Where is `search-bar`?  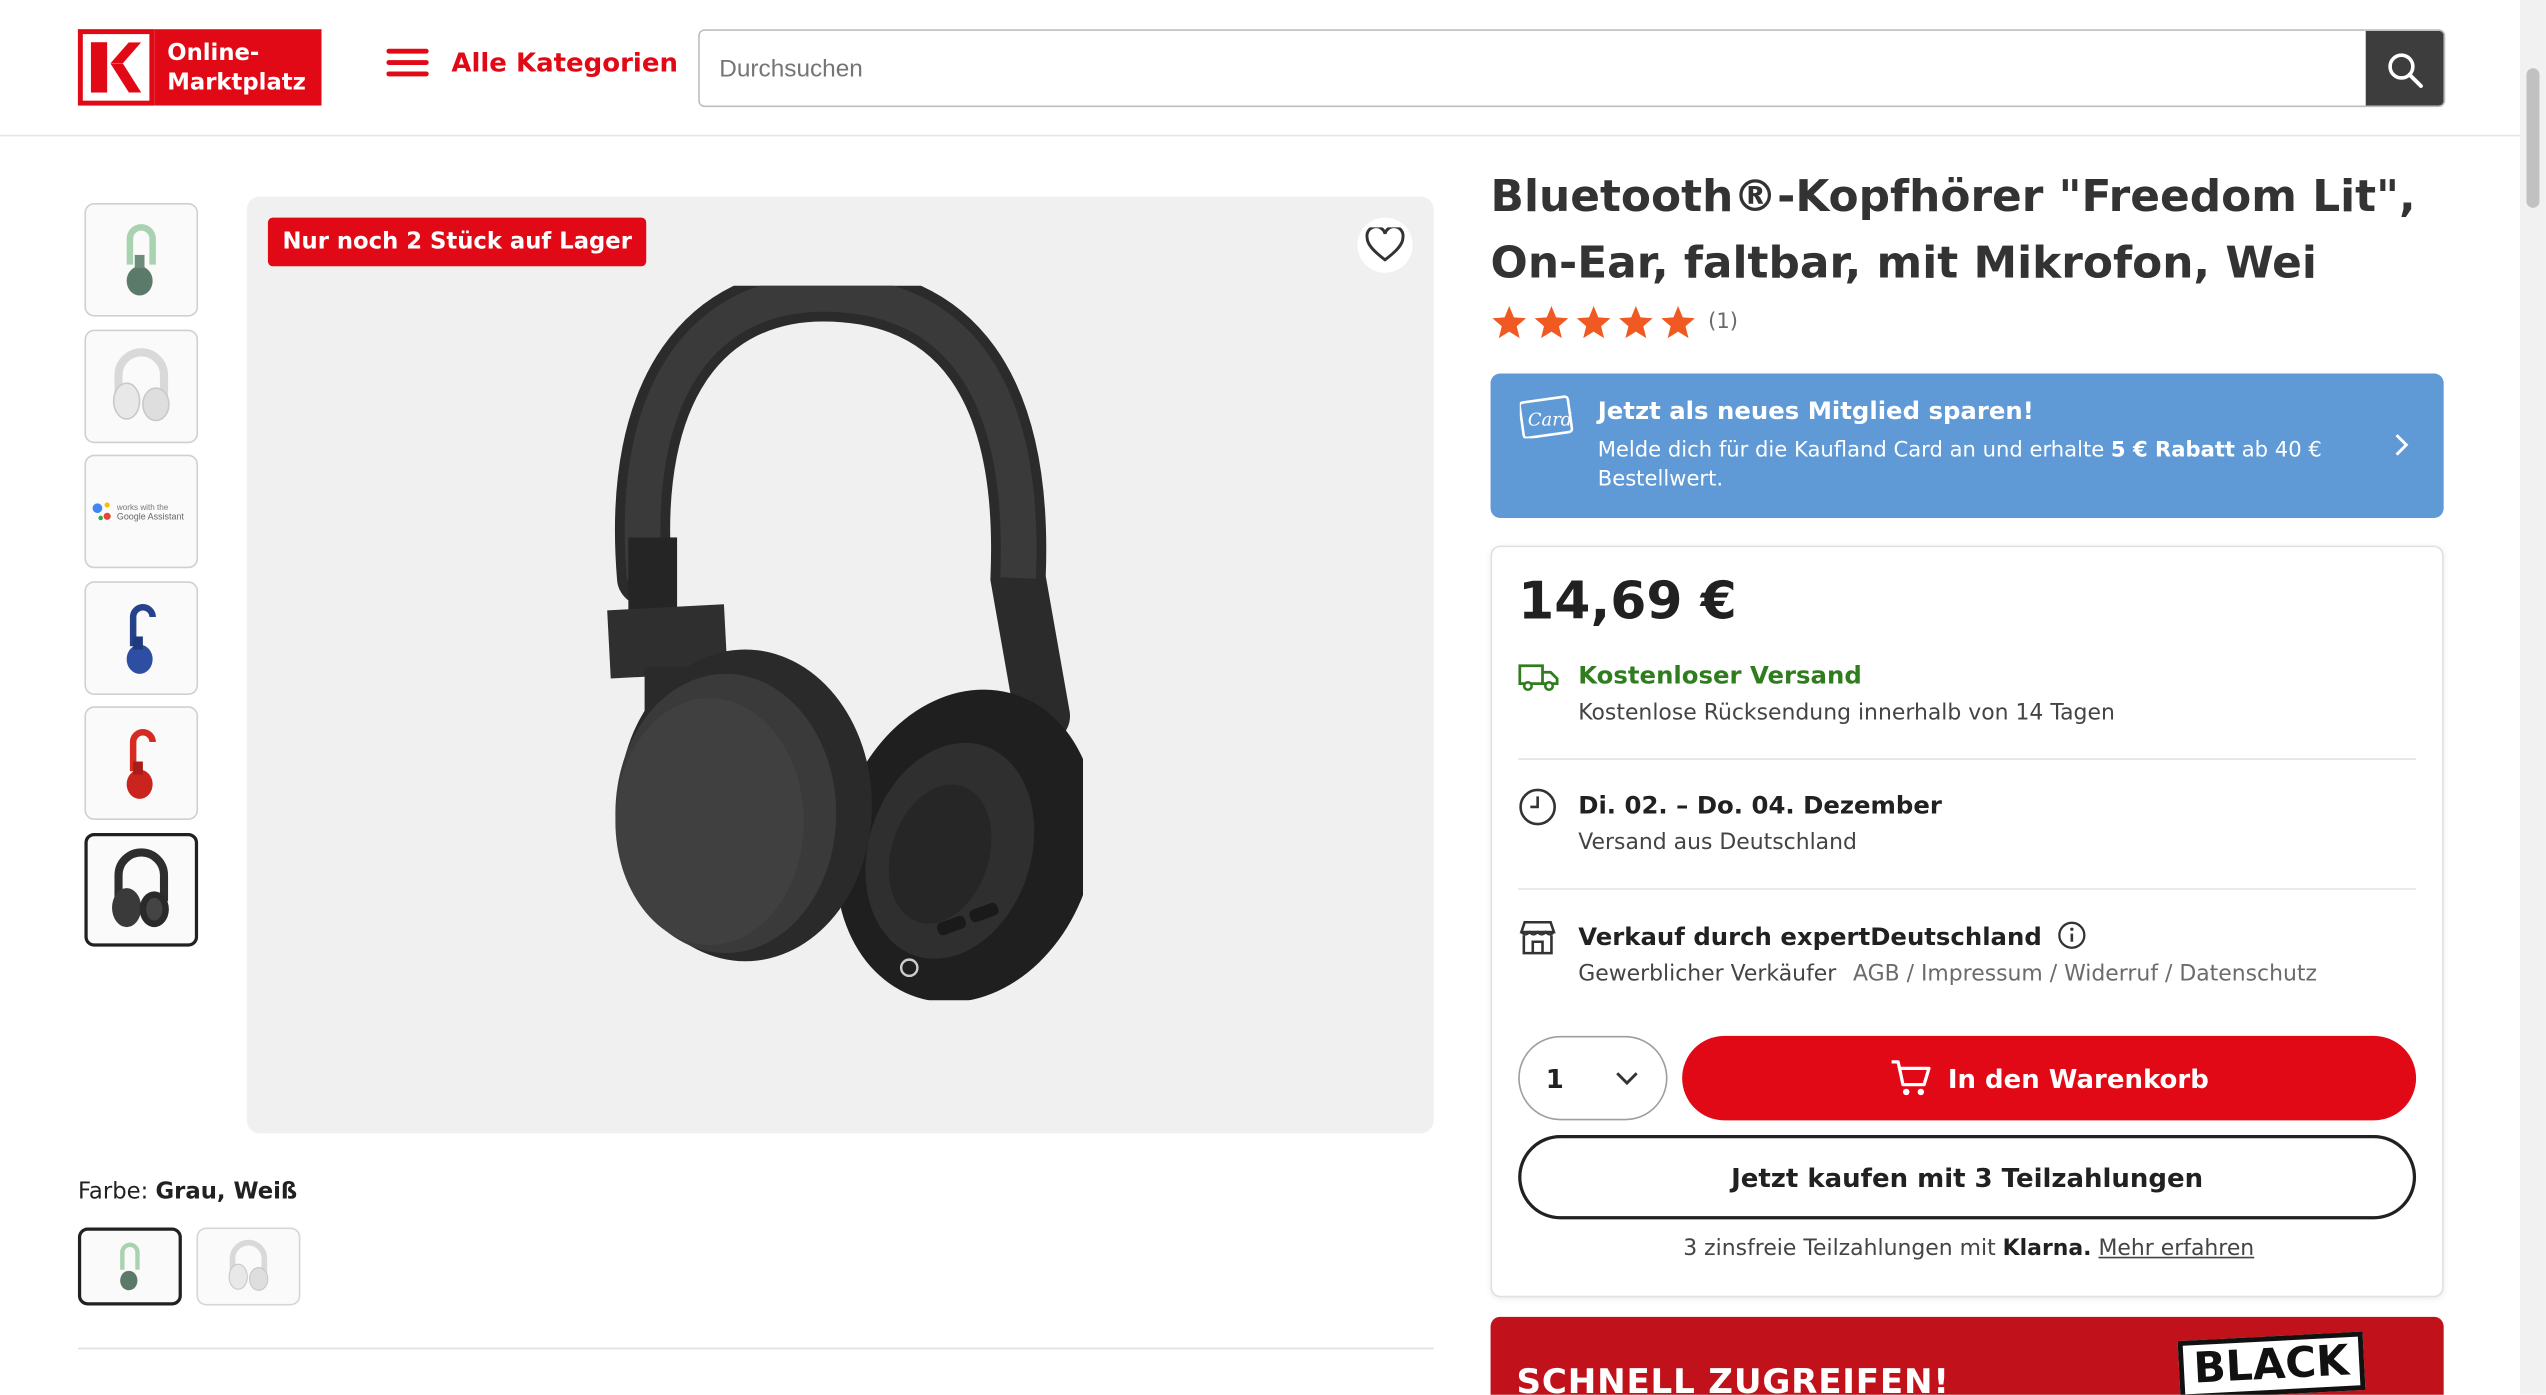
search-bar is located at coordinates (1572, 68).